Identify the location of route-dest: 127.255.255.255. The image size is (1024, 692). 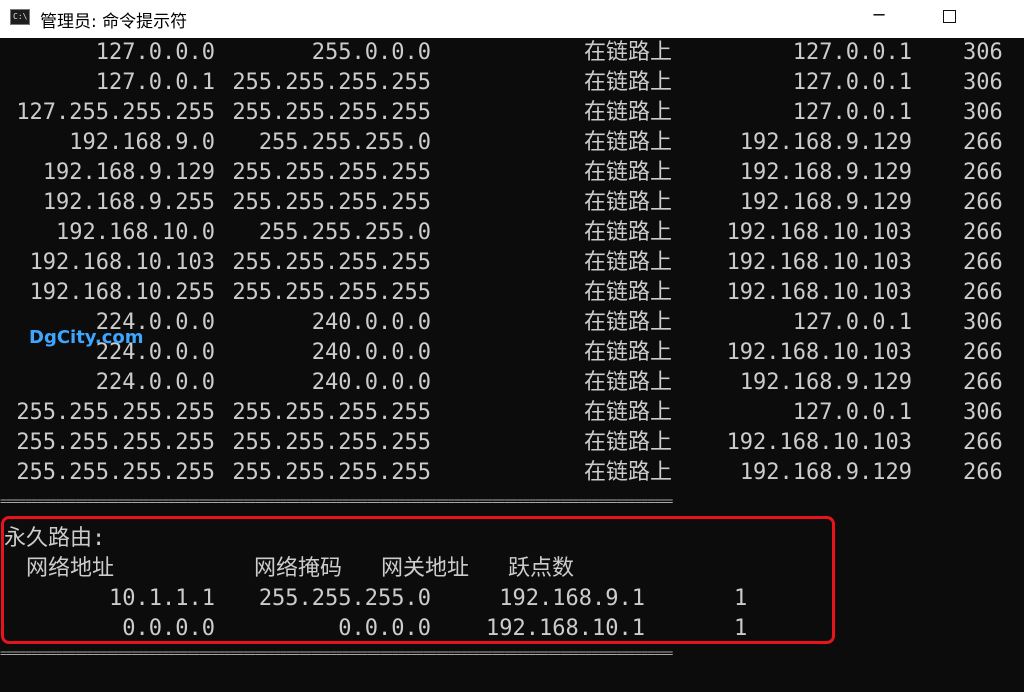
(115, 112).